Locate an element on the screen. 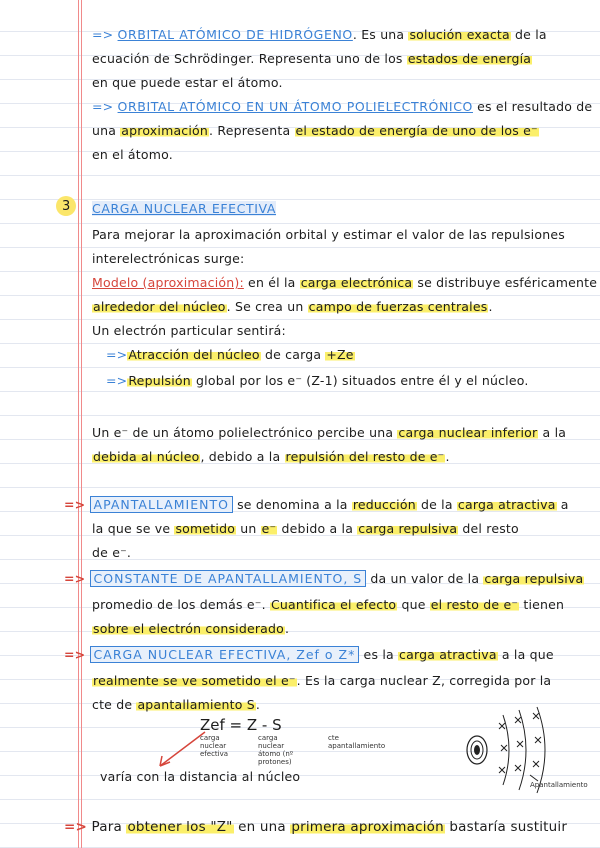  text: da un valor de la is located at coordinates (425, 578).